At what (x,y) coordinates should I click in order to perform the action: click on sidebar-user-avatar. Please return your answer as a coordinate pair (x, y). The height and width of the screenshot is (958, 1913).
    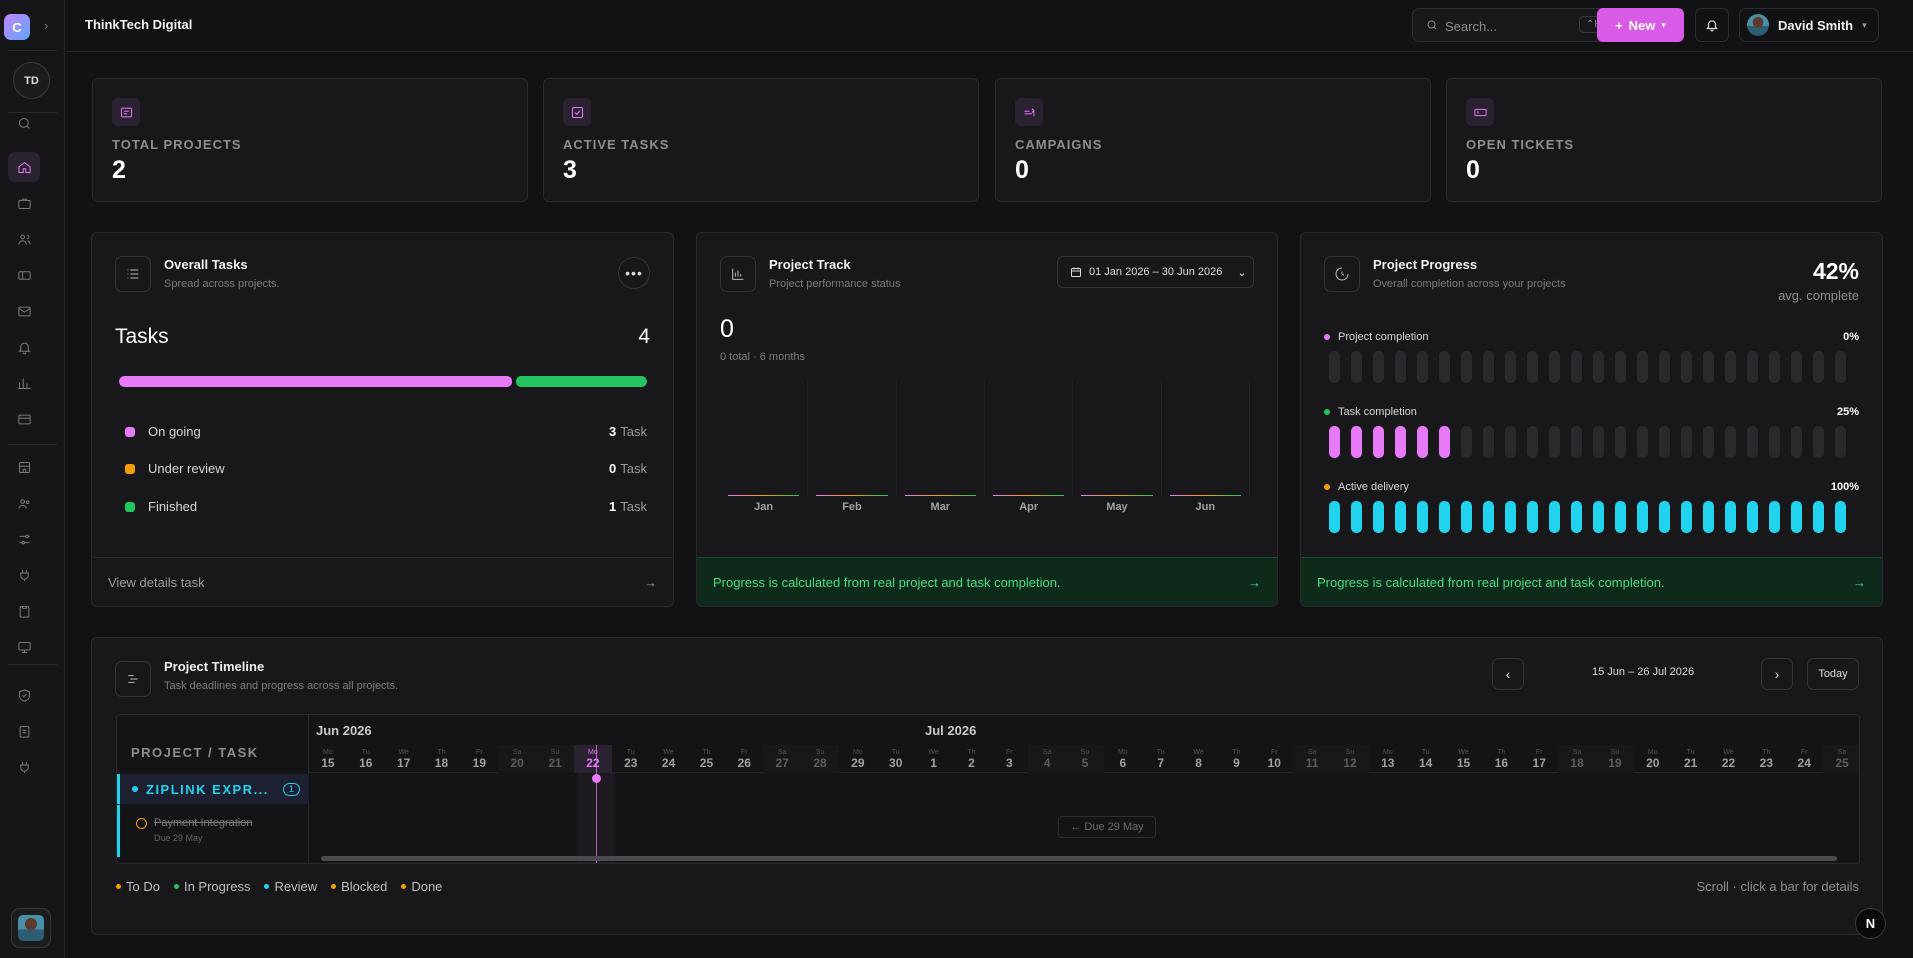
    Looking at the image, I should click on (31, 928).